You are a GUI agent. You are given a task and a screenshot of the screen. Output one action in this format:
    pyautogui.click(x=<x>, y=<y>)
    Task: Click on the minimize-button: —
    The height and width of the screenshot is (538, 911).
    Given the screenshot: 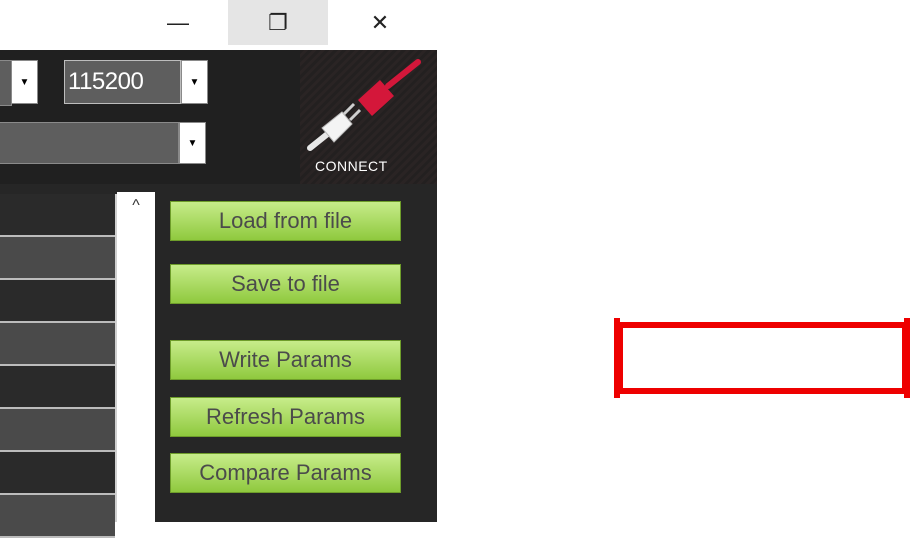 What is the action you would take?
    pyautogui.click(x=178, y=22)
    